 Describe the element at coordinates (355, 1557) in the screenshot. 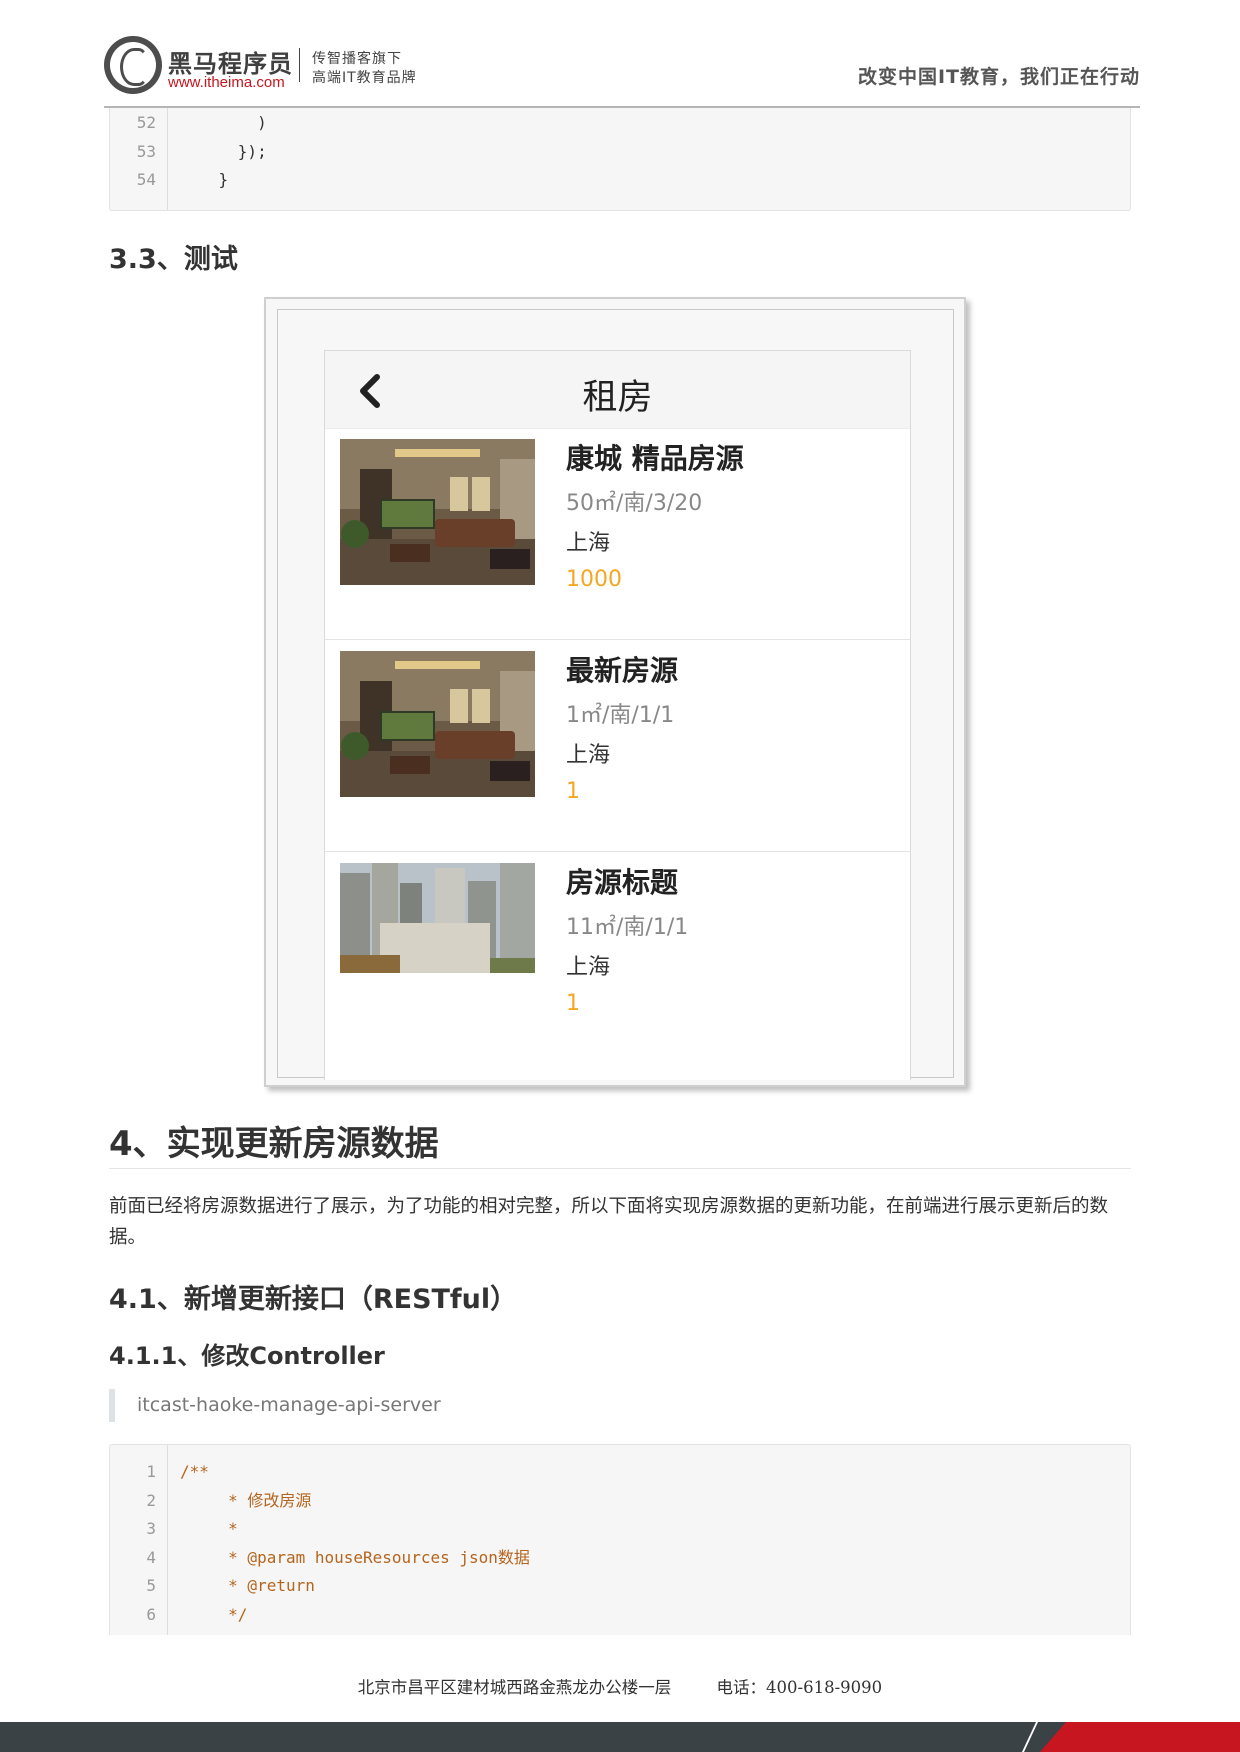

I see `code-comment: * @param houseResources json数据` at that location.